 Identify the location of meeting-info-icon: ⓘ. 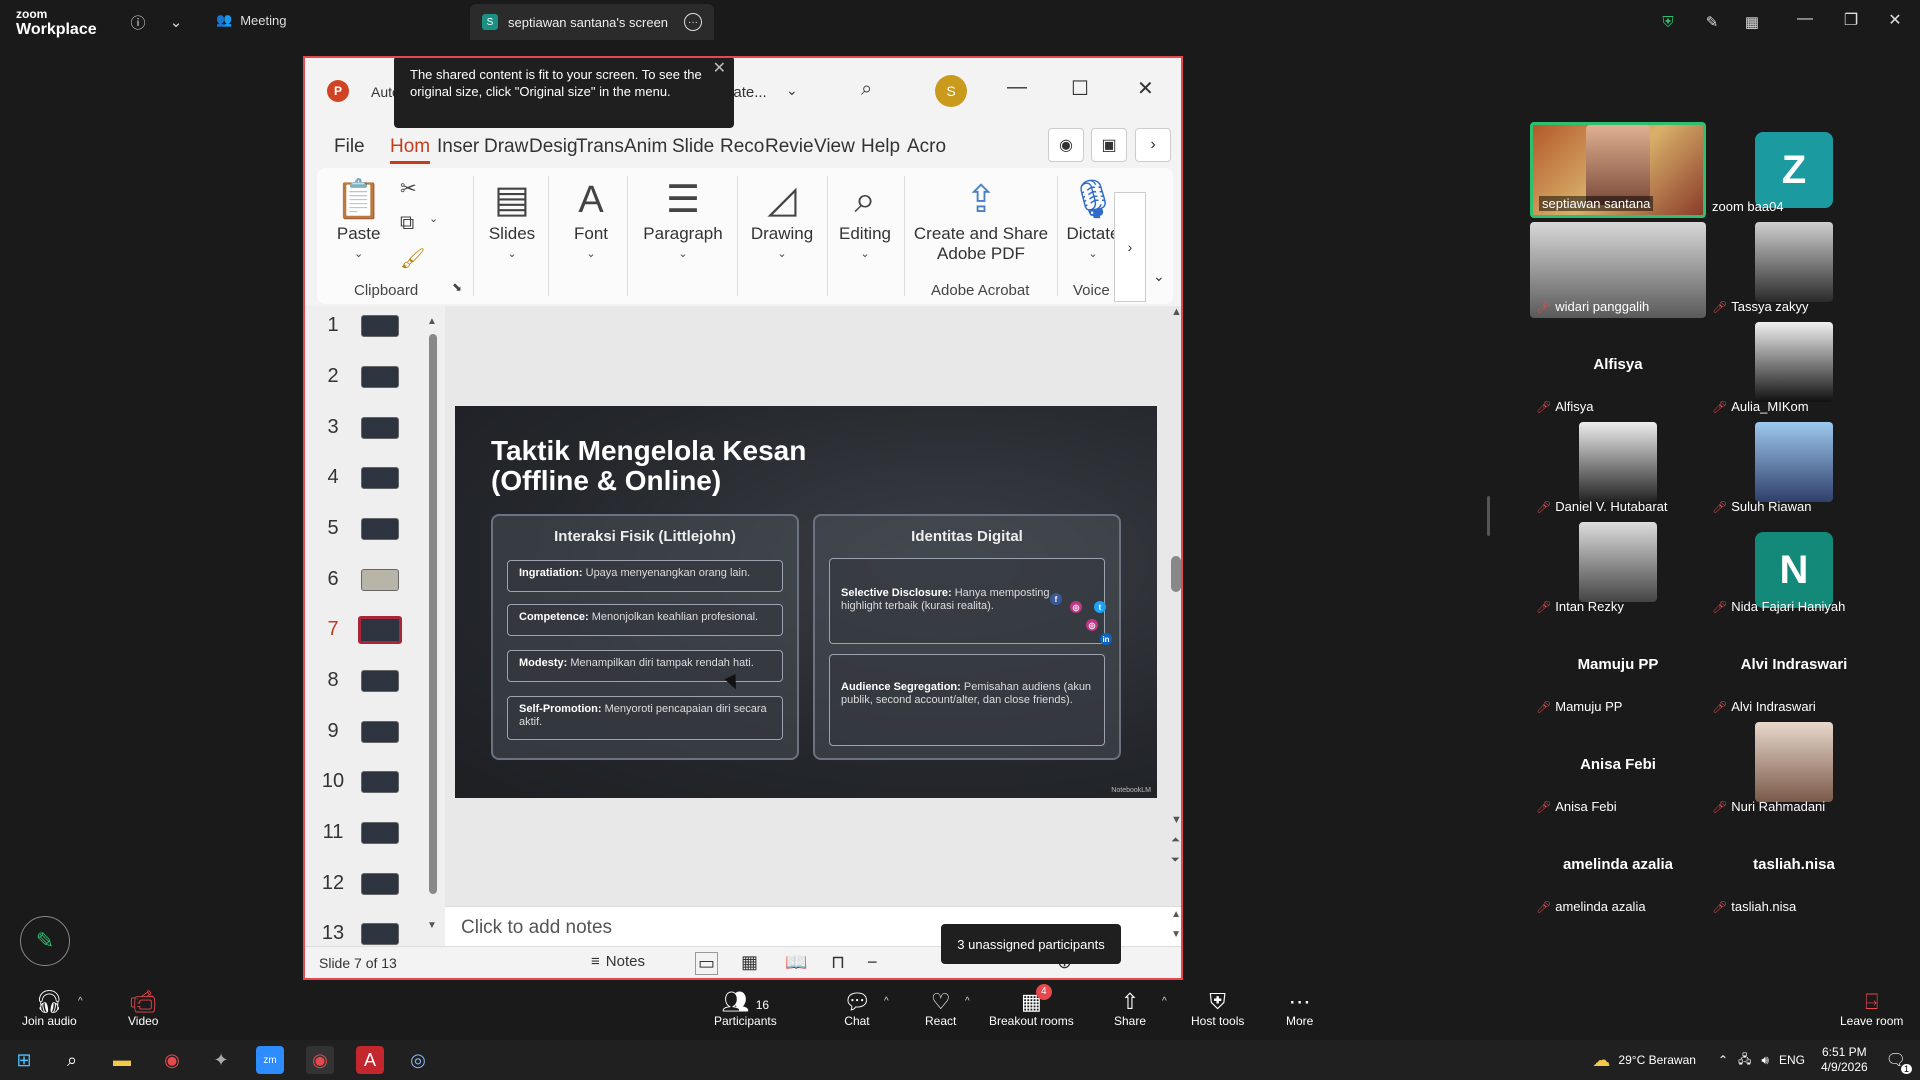
(138, 22).